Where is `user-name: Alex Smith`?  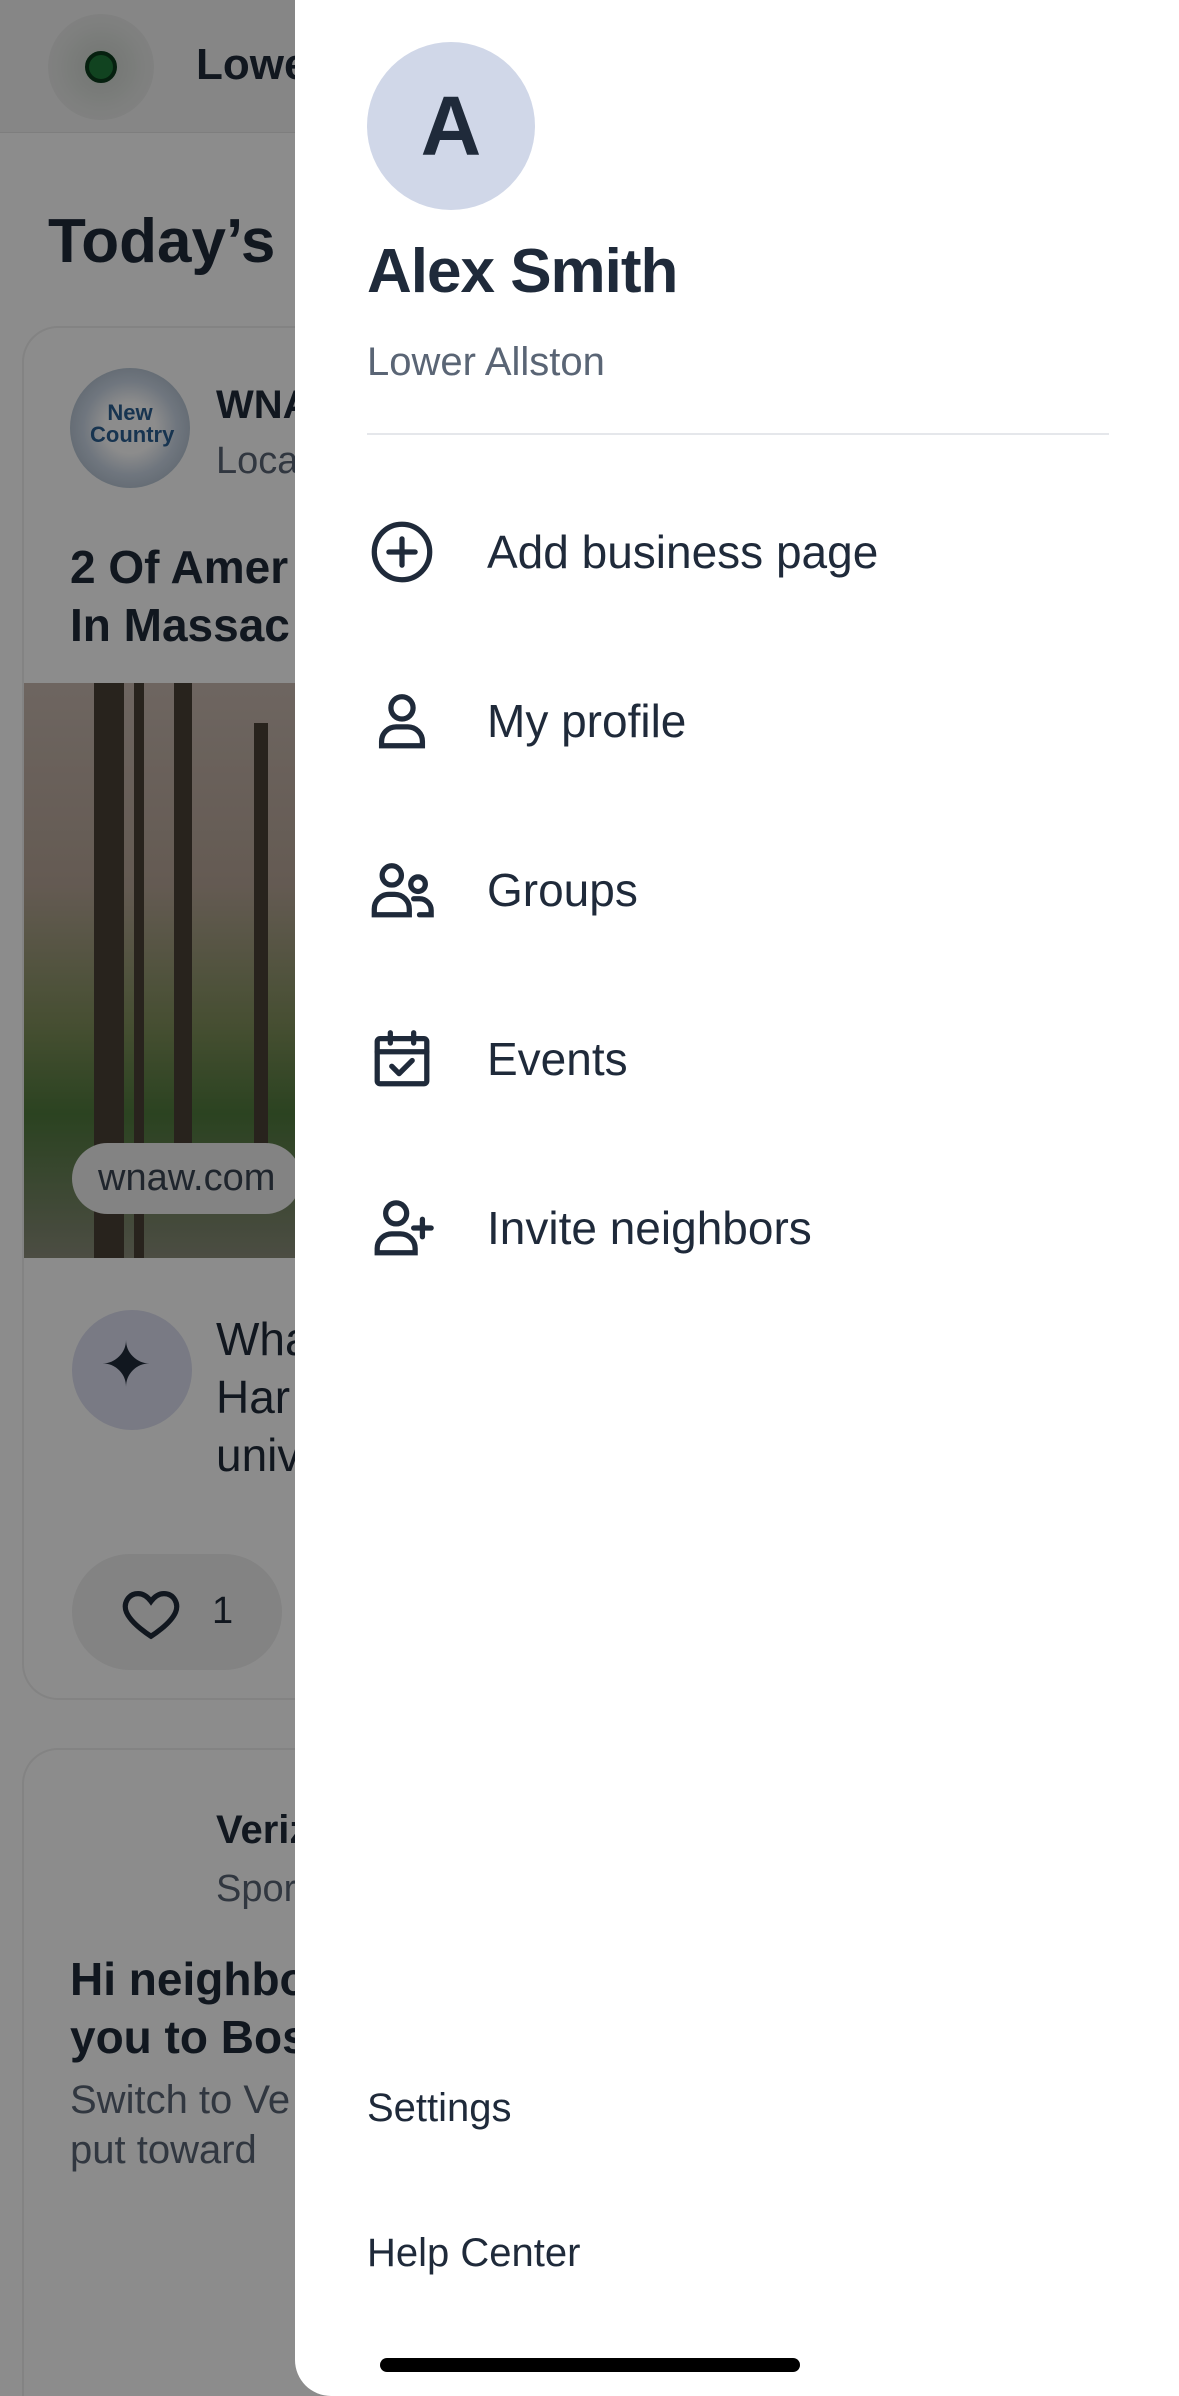 user-name: Alex Smith is located at coordinates (522, 271).